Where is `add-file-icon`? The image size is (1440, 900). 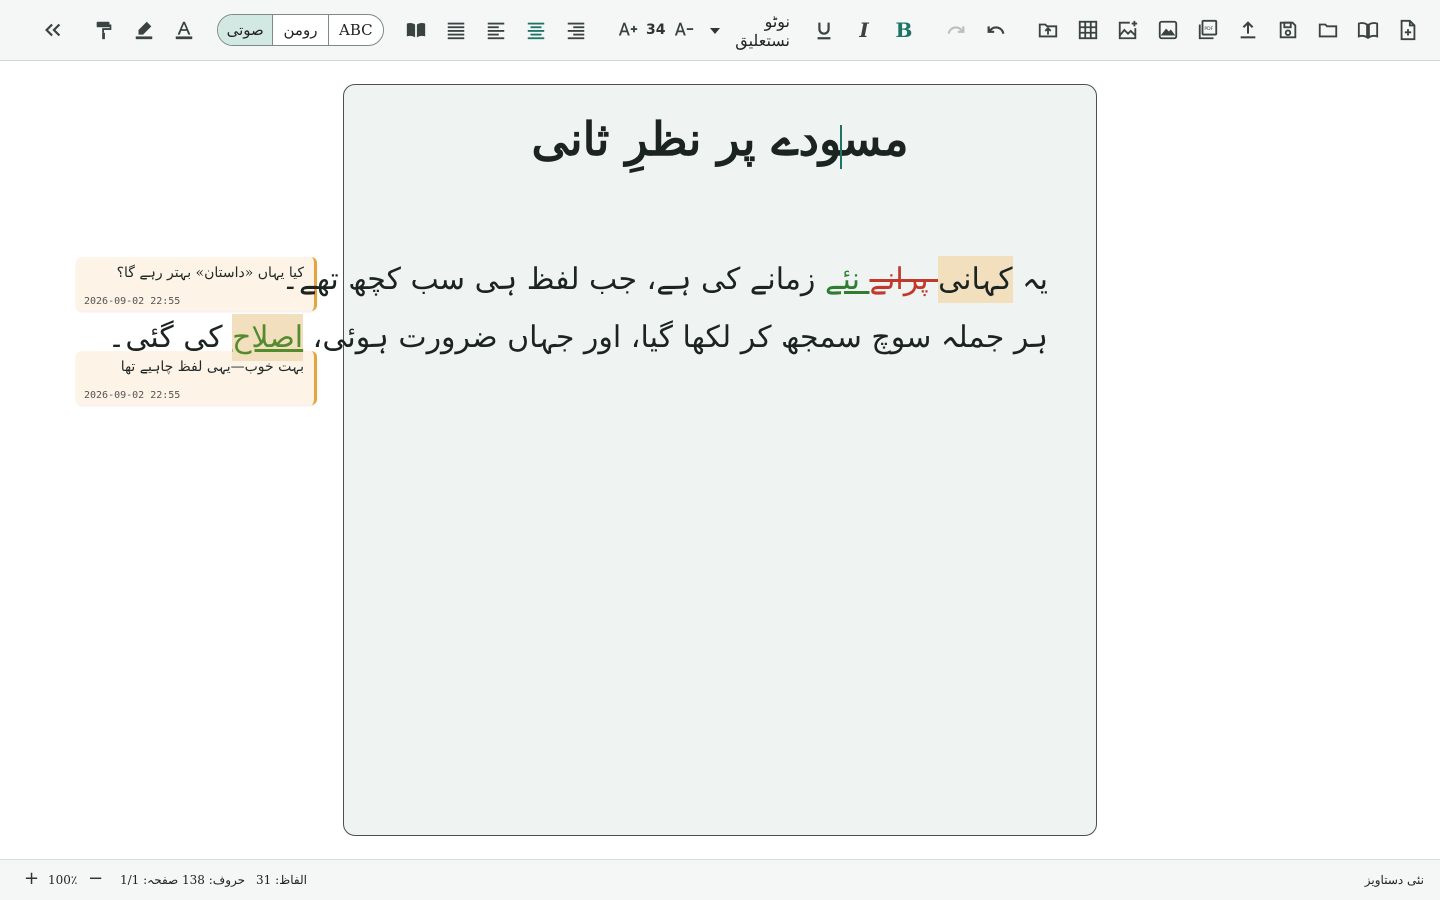 add-file-icon is located at coordinates (1408, 30).